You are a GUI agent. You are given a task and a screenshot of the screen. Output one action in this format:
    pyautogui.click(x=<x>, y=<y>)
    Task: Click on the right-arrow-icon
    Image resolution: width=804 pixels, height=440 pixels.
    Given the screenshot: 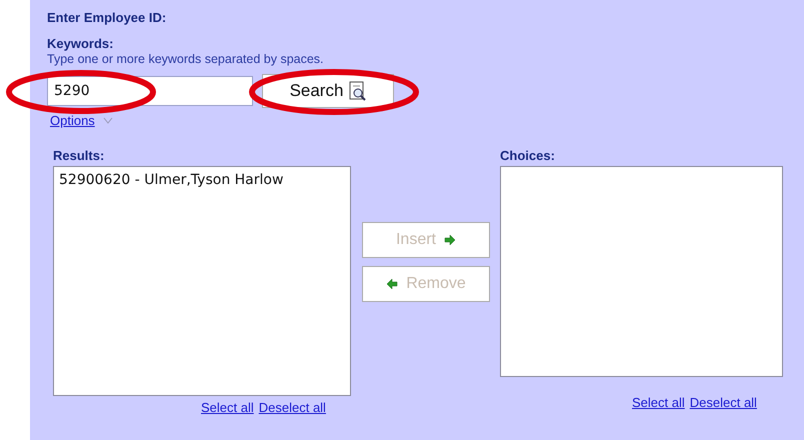 What is the action you would take?
    pyautogui.click(x=450, y=240)
    